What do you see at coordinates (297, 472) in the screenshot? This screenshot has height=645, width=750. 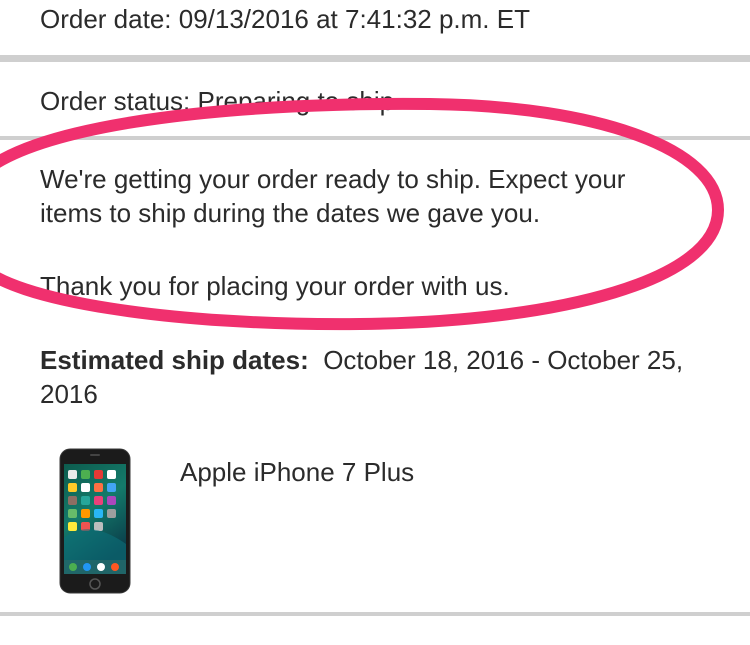 I see `product-name: Apple iPhone 7 Plus` at bounding box center [297, 472].